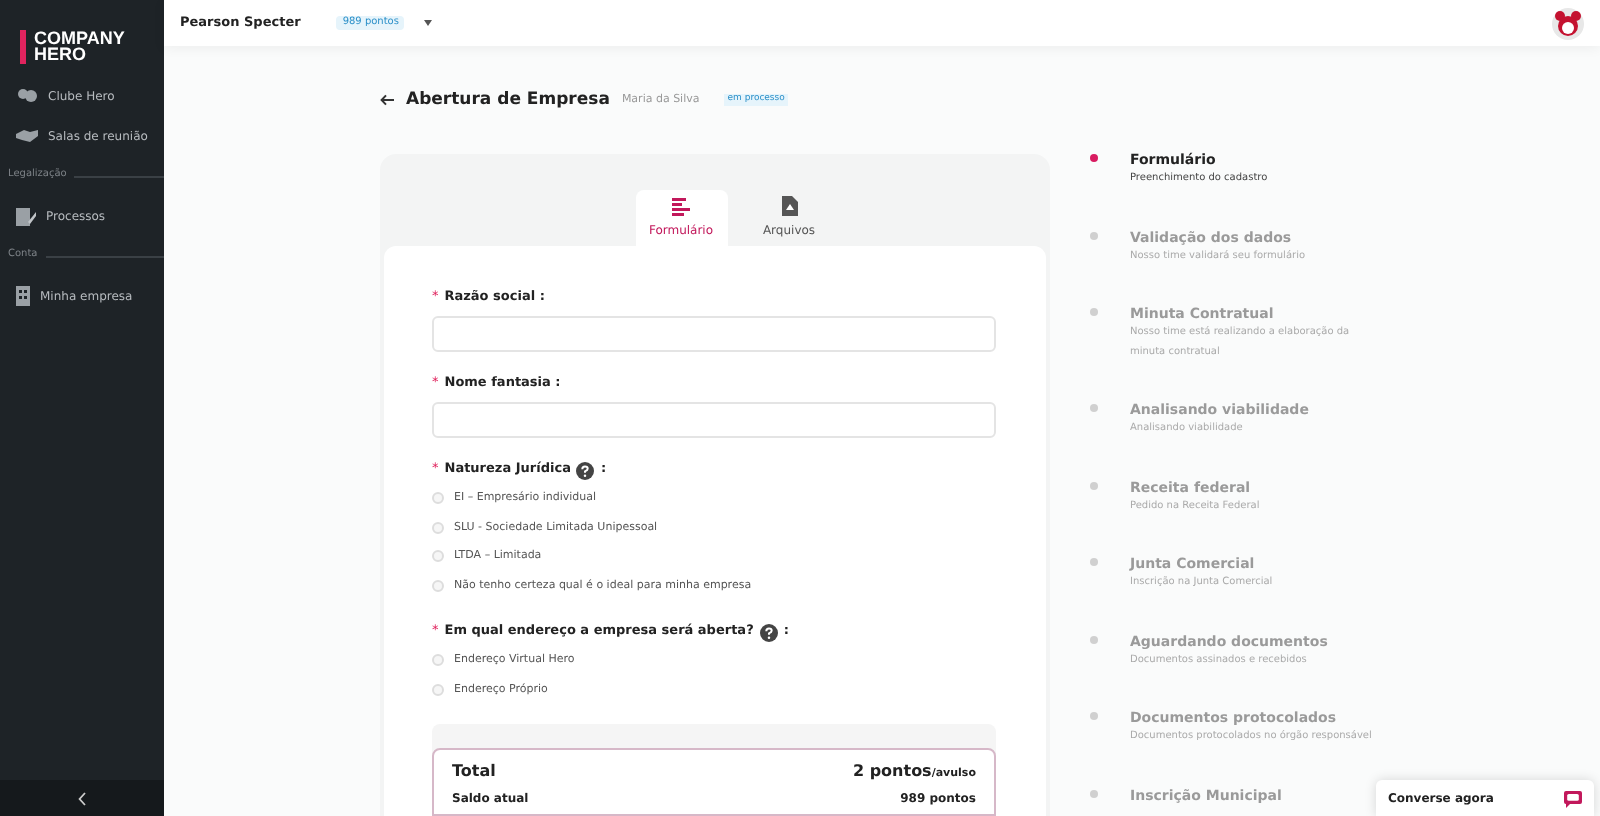 This screenshot has height=816, width=1600. What do you see at coordinates (428, 23) in the screenshot?
I see `caret-icon` at bounding box center [428, 23].